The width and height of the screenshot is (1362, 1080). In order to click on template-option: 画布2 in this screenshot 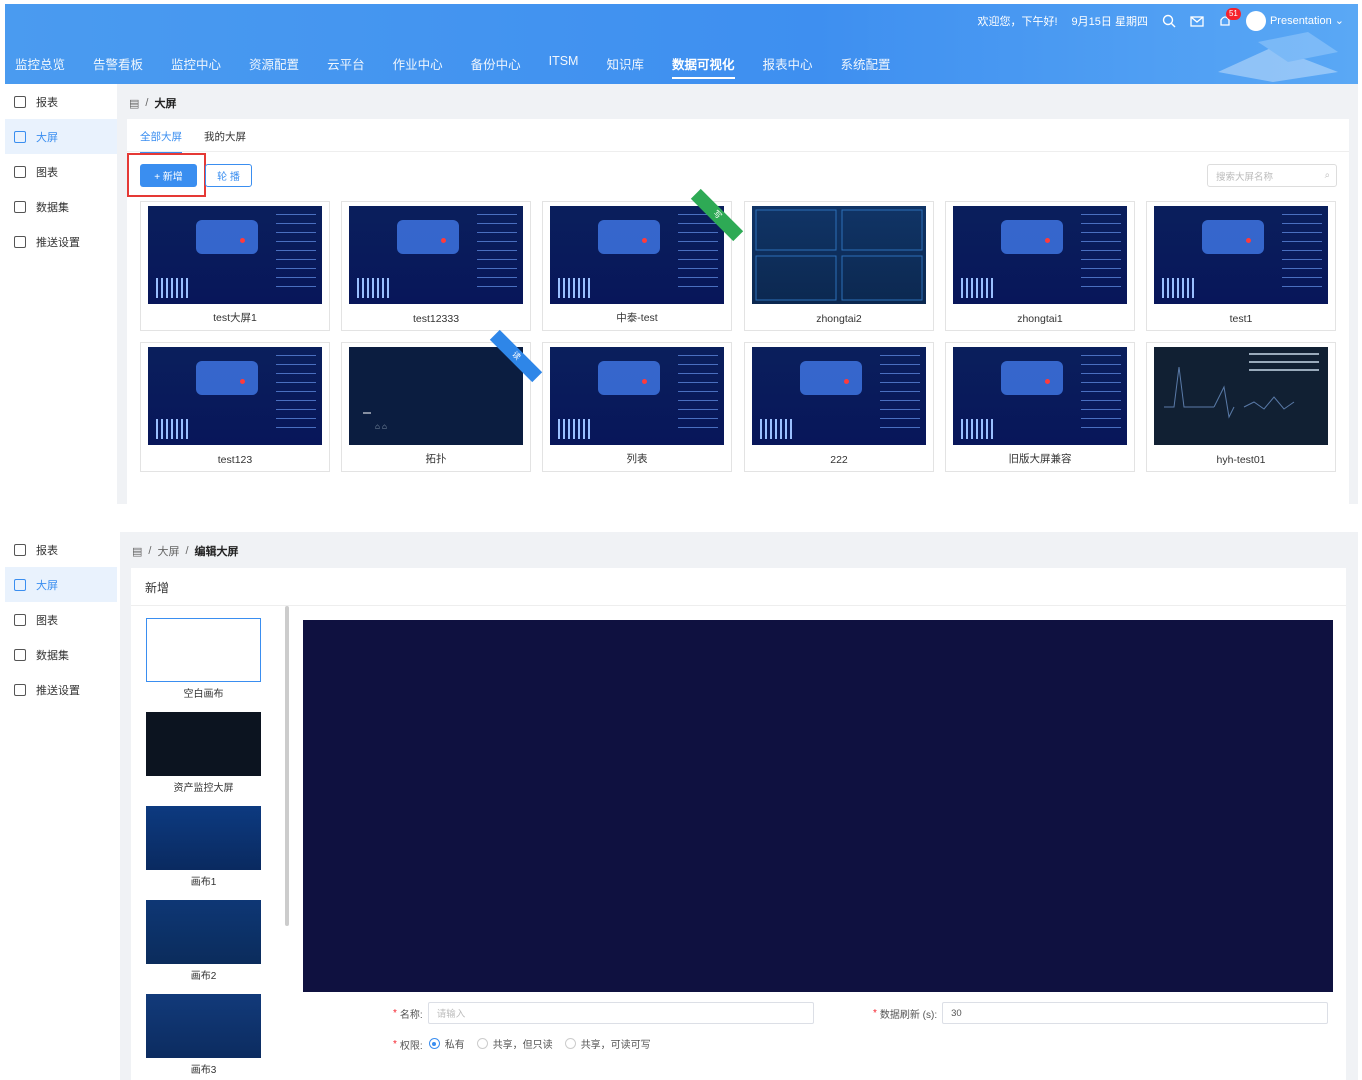, I will do `click(203, 941)`.